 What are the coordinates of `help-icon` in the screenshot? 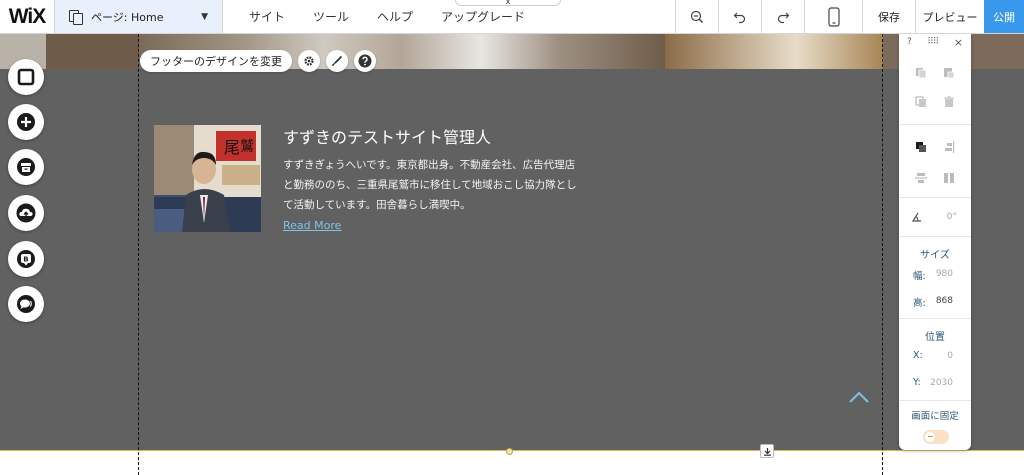 It's located at (365, 61).